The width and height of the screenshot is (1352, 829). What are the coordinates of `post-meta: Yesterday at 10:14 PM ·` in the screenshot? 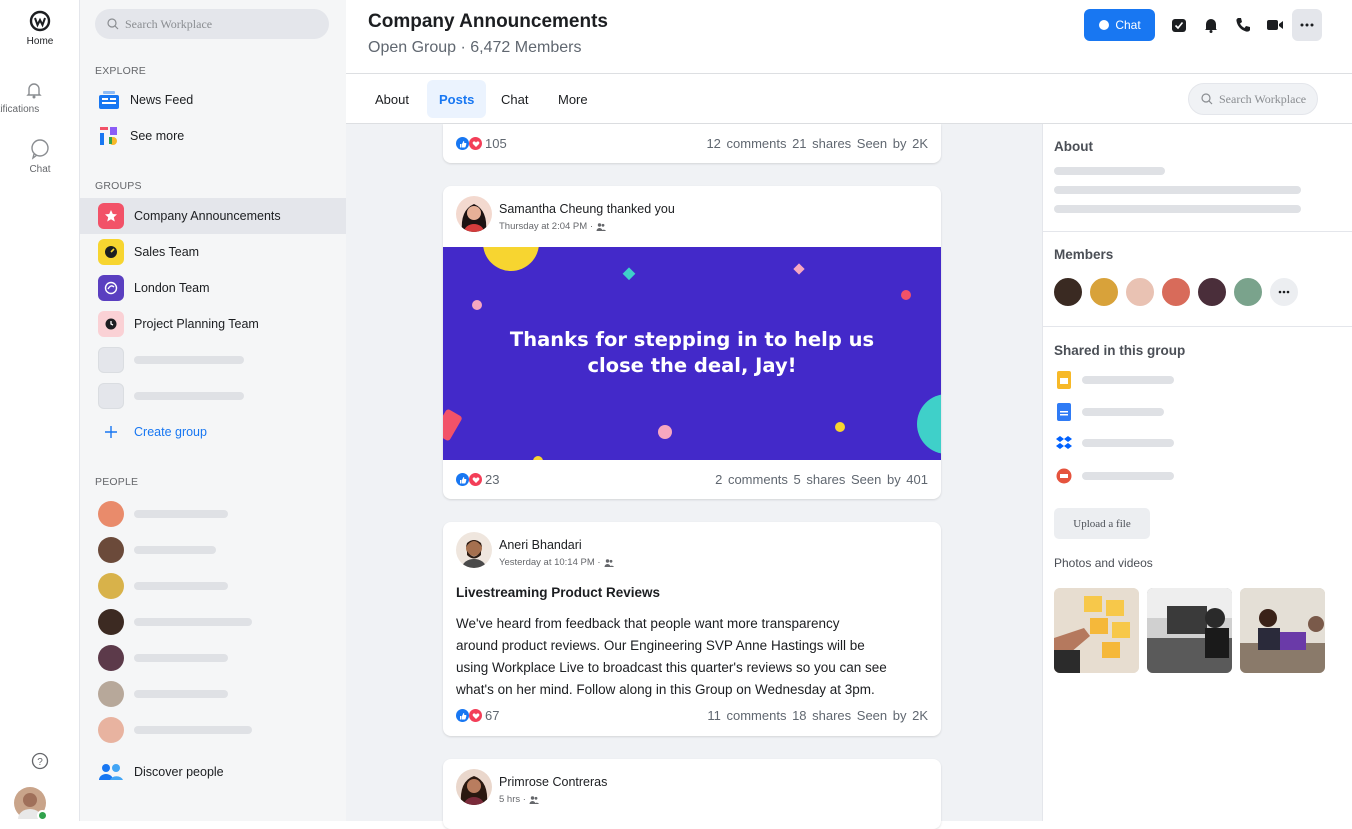 It's located at (556, 562).